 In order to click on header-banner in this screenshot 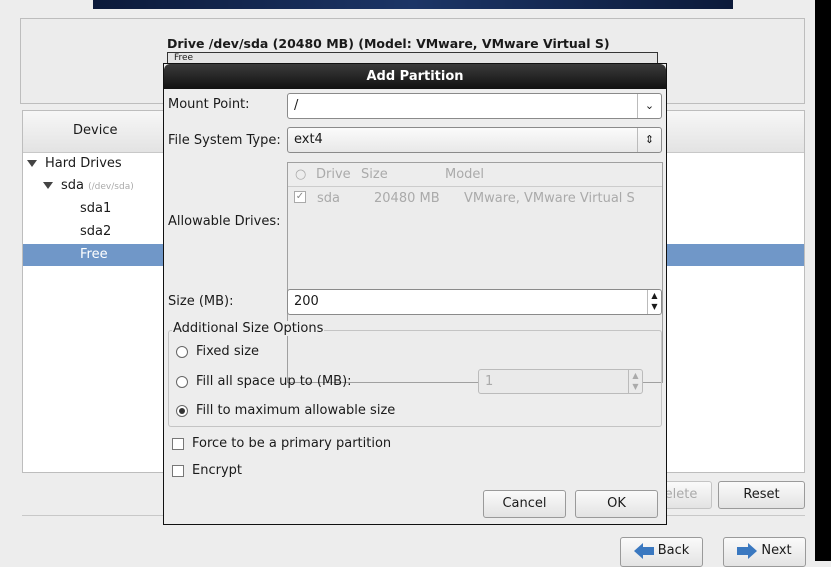, I will do `click(413, 4)`.